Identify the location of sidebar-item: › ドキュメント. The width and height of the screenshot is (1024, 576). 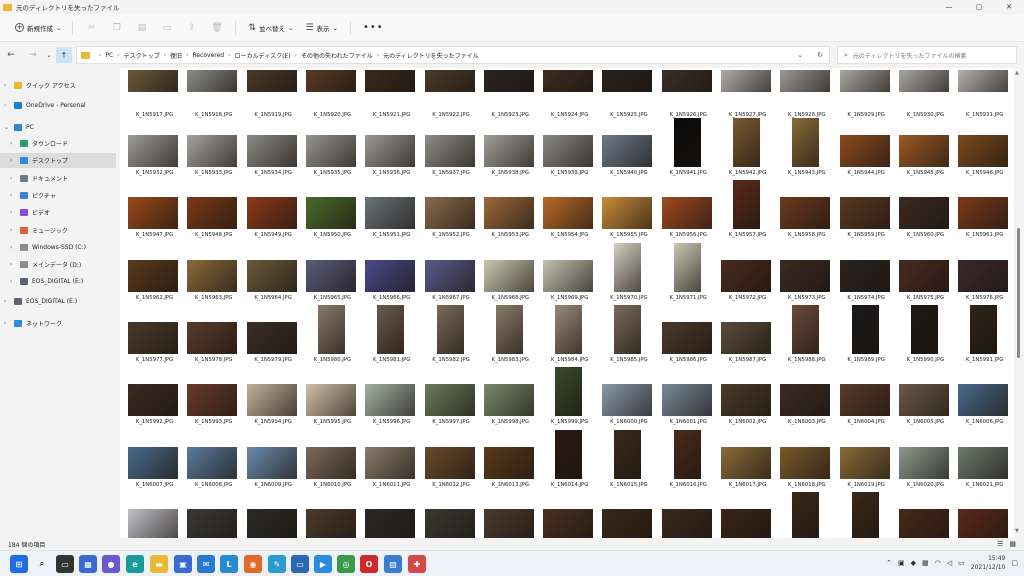
(58, 178).